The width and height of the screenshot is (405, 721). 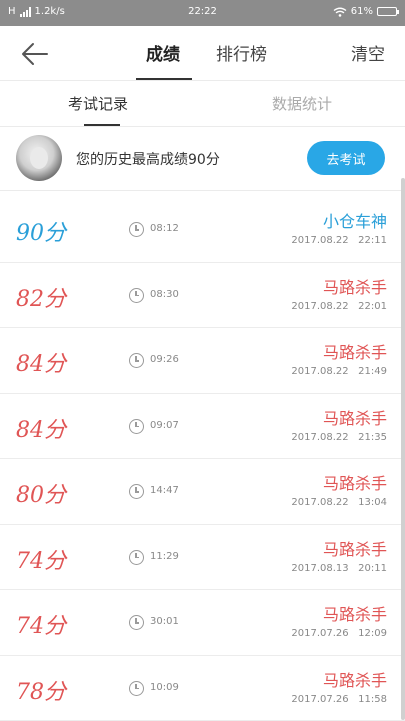 What do you see at coordinates (35, 54) in the screenshot?
I see `back-arrow-icon` at bounding box center [35, 54].